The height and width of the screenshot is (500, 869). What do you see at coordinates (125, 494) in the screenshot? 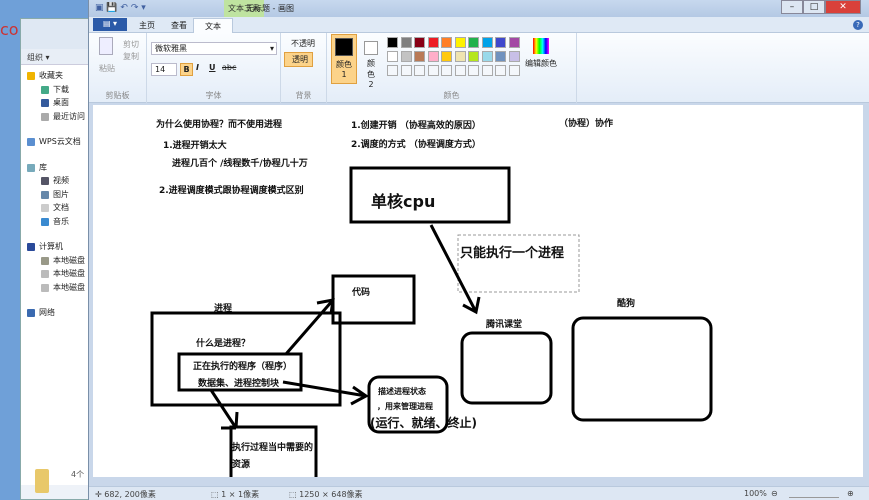
I see `cursor-position: ✛ 682, 200像素` at bounding box center [125, 494].